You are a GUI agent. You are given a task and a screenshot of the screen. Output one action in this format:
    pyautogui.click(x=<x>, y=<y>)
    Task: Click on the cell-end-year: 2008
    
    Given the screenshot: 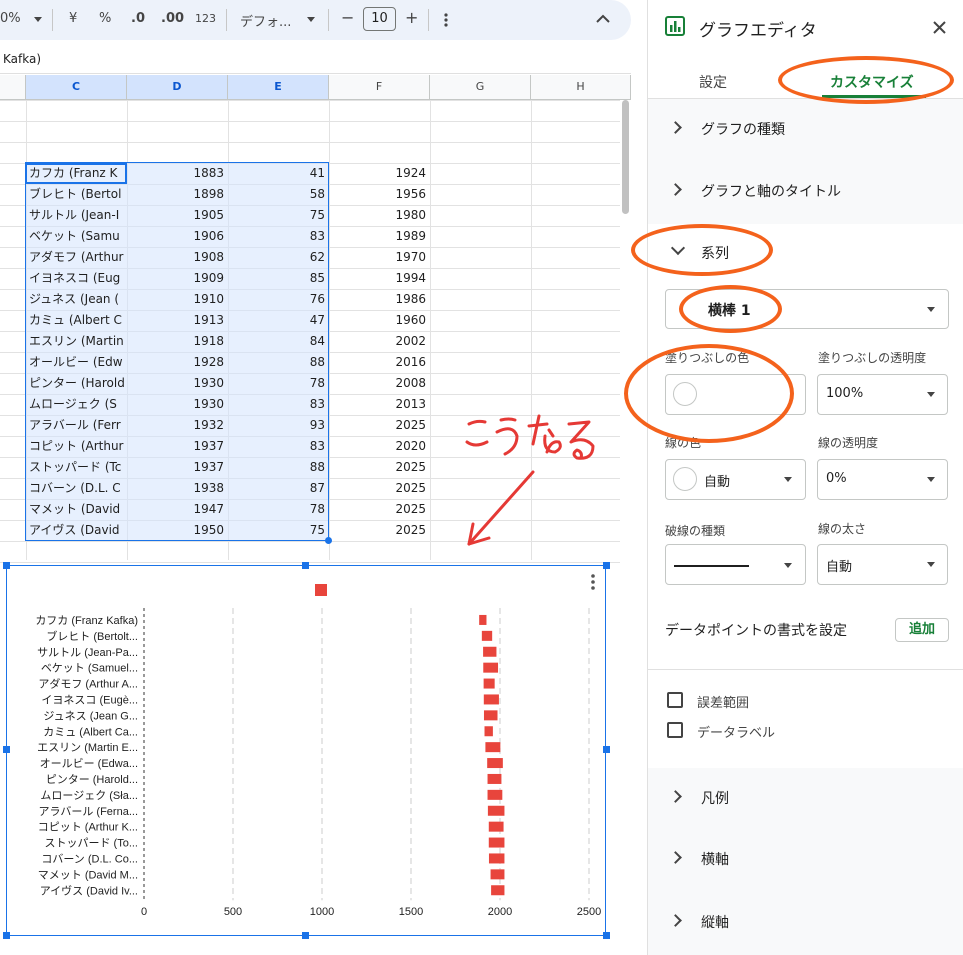 What is the action you would take?
    pyautogui.click(x=379, y=383)
    